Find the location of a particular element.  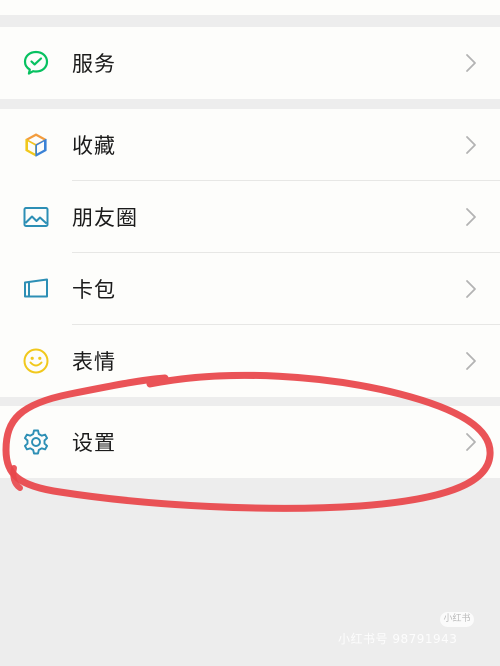

menu-item-label: 表情 is located at coordinates (94, 362).